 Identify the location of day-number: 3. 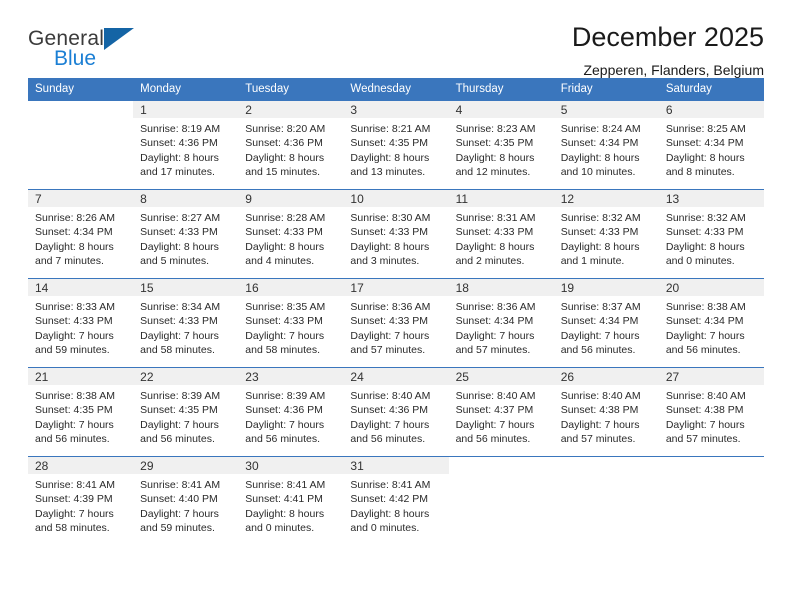
(396, 109).